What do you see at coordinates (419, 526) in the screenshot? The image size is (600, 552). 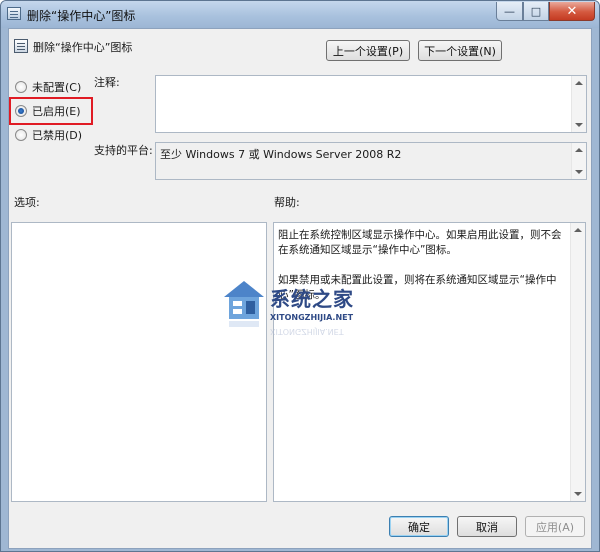 I see `ok-button: 确定` at bounding box center [419, 526].